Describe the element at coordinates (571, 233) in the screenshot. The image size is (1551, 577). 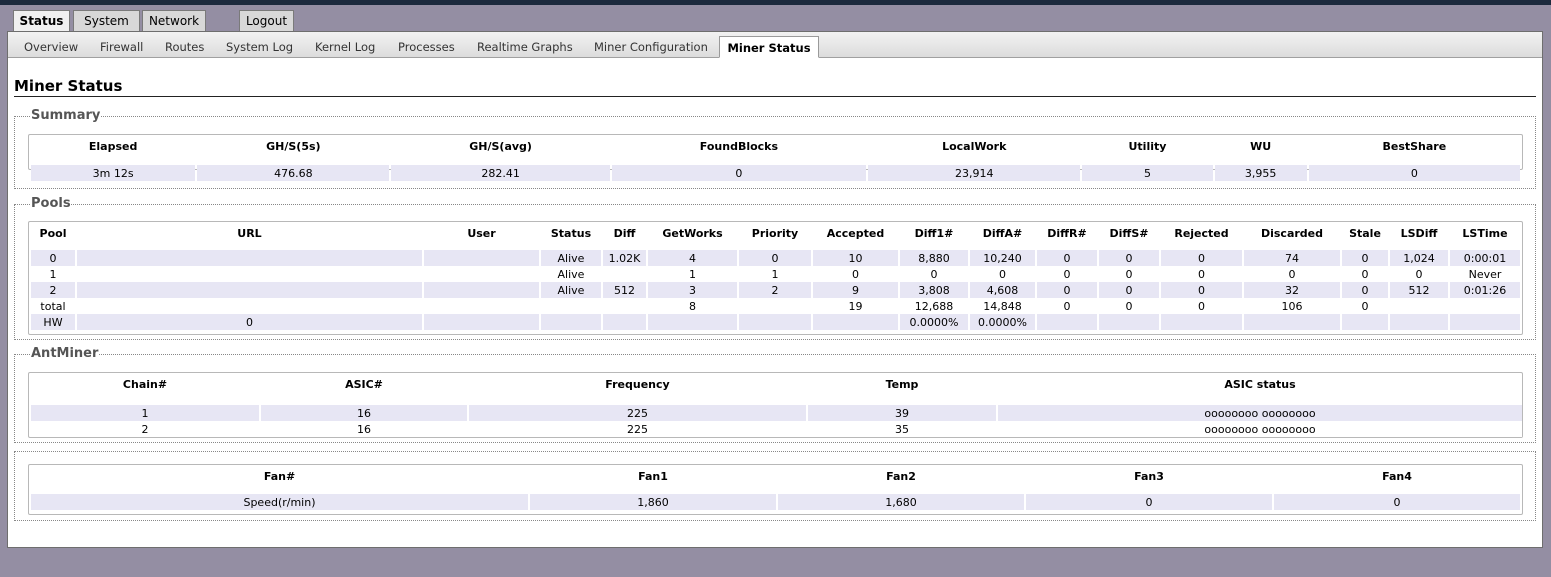
I see `pools-header-cell: Status` at that location.